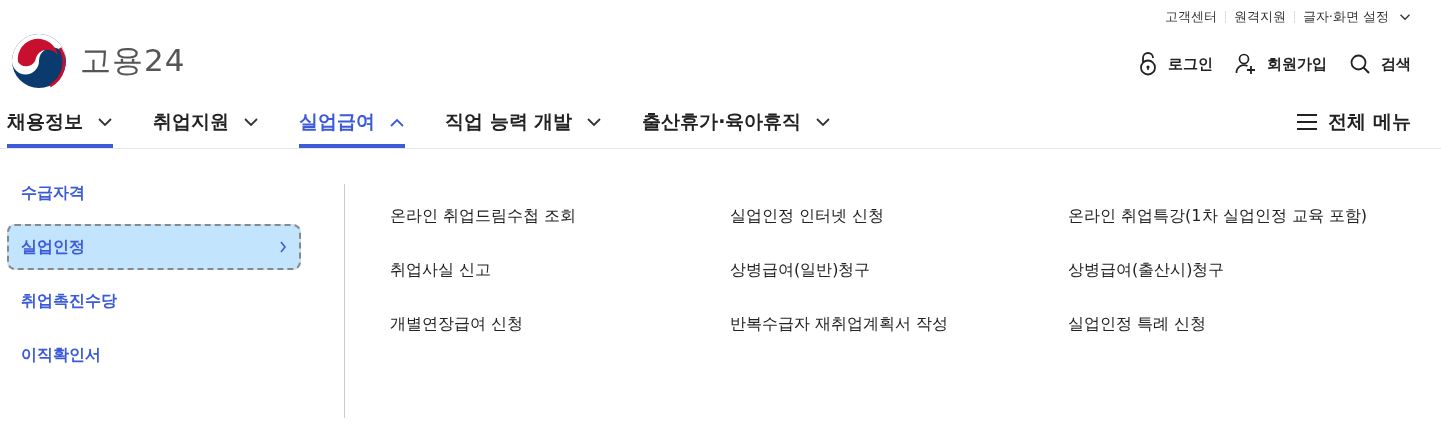 This screenshot has width=1441, height=445. Describe the element at coordinates (807, 215) in the screenshot. I see `submenu-link: 실업인정 인터넷 신청` at that location.